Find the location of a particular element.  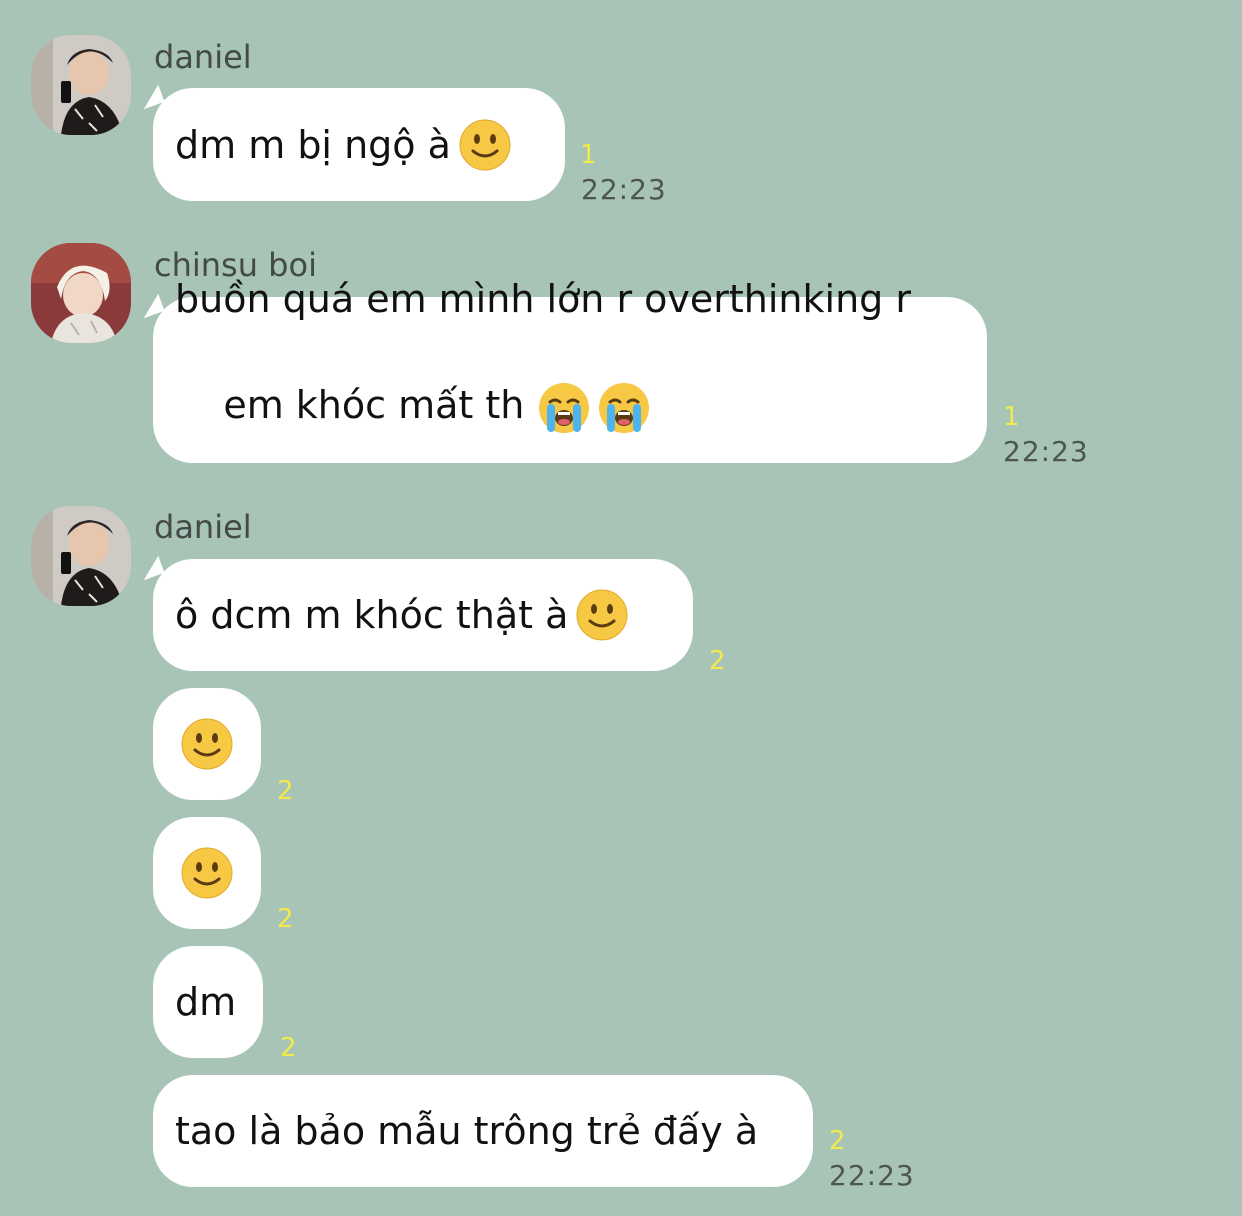

message-text-line-2: em khóc mất th is located at coordinates (413, 406).